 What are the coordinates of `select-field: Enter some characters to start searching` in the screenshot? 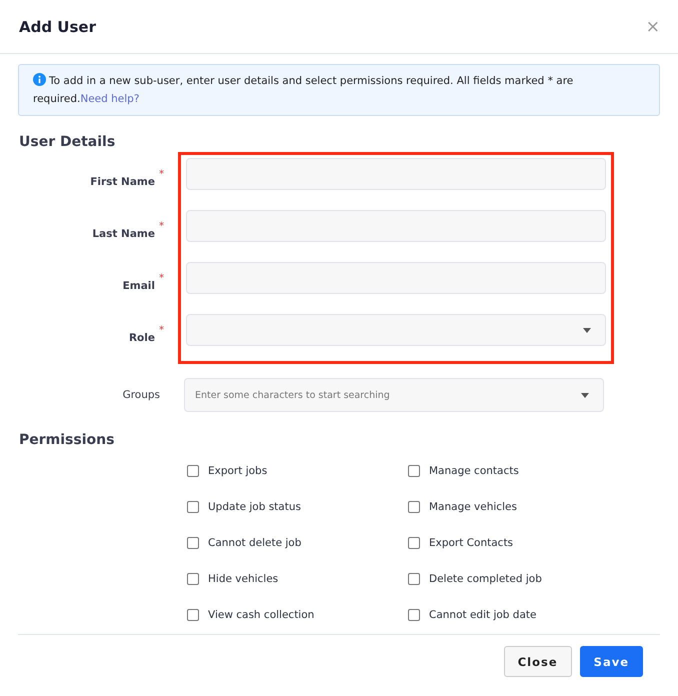 It's located at (394, 395).